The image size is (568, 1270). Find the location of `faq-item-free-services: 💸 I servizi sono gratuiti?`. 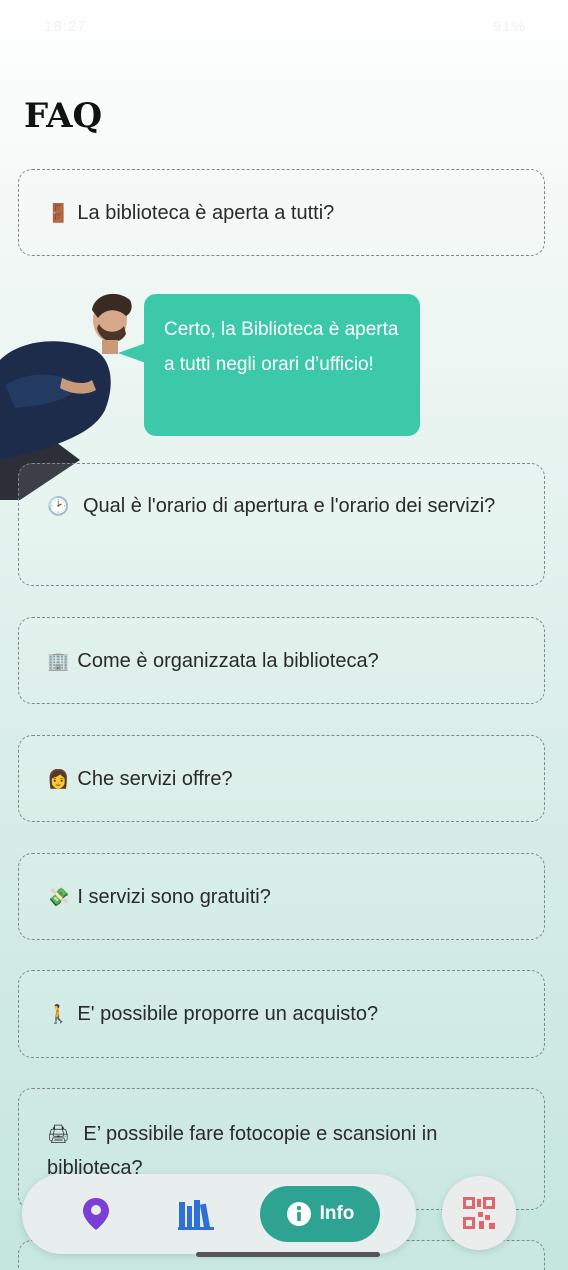

faq-item-free-services: 💸 I servizi sono gratuiti? is located at coordinates (281, 896).